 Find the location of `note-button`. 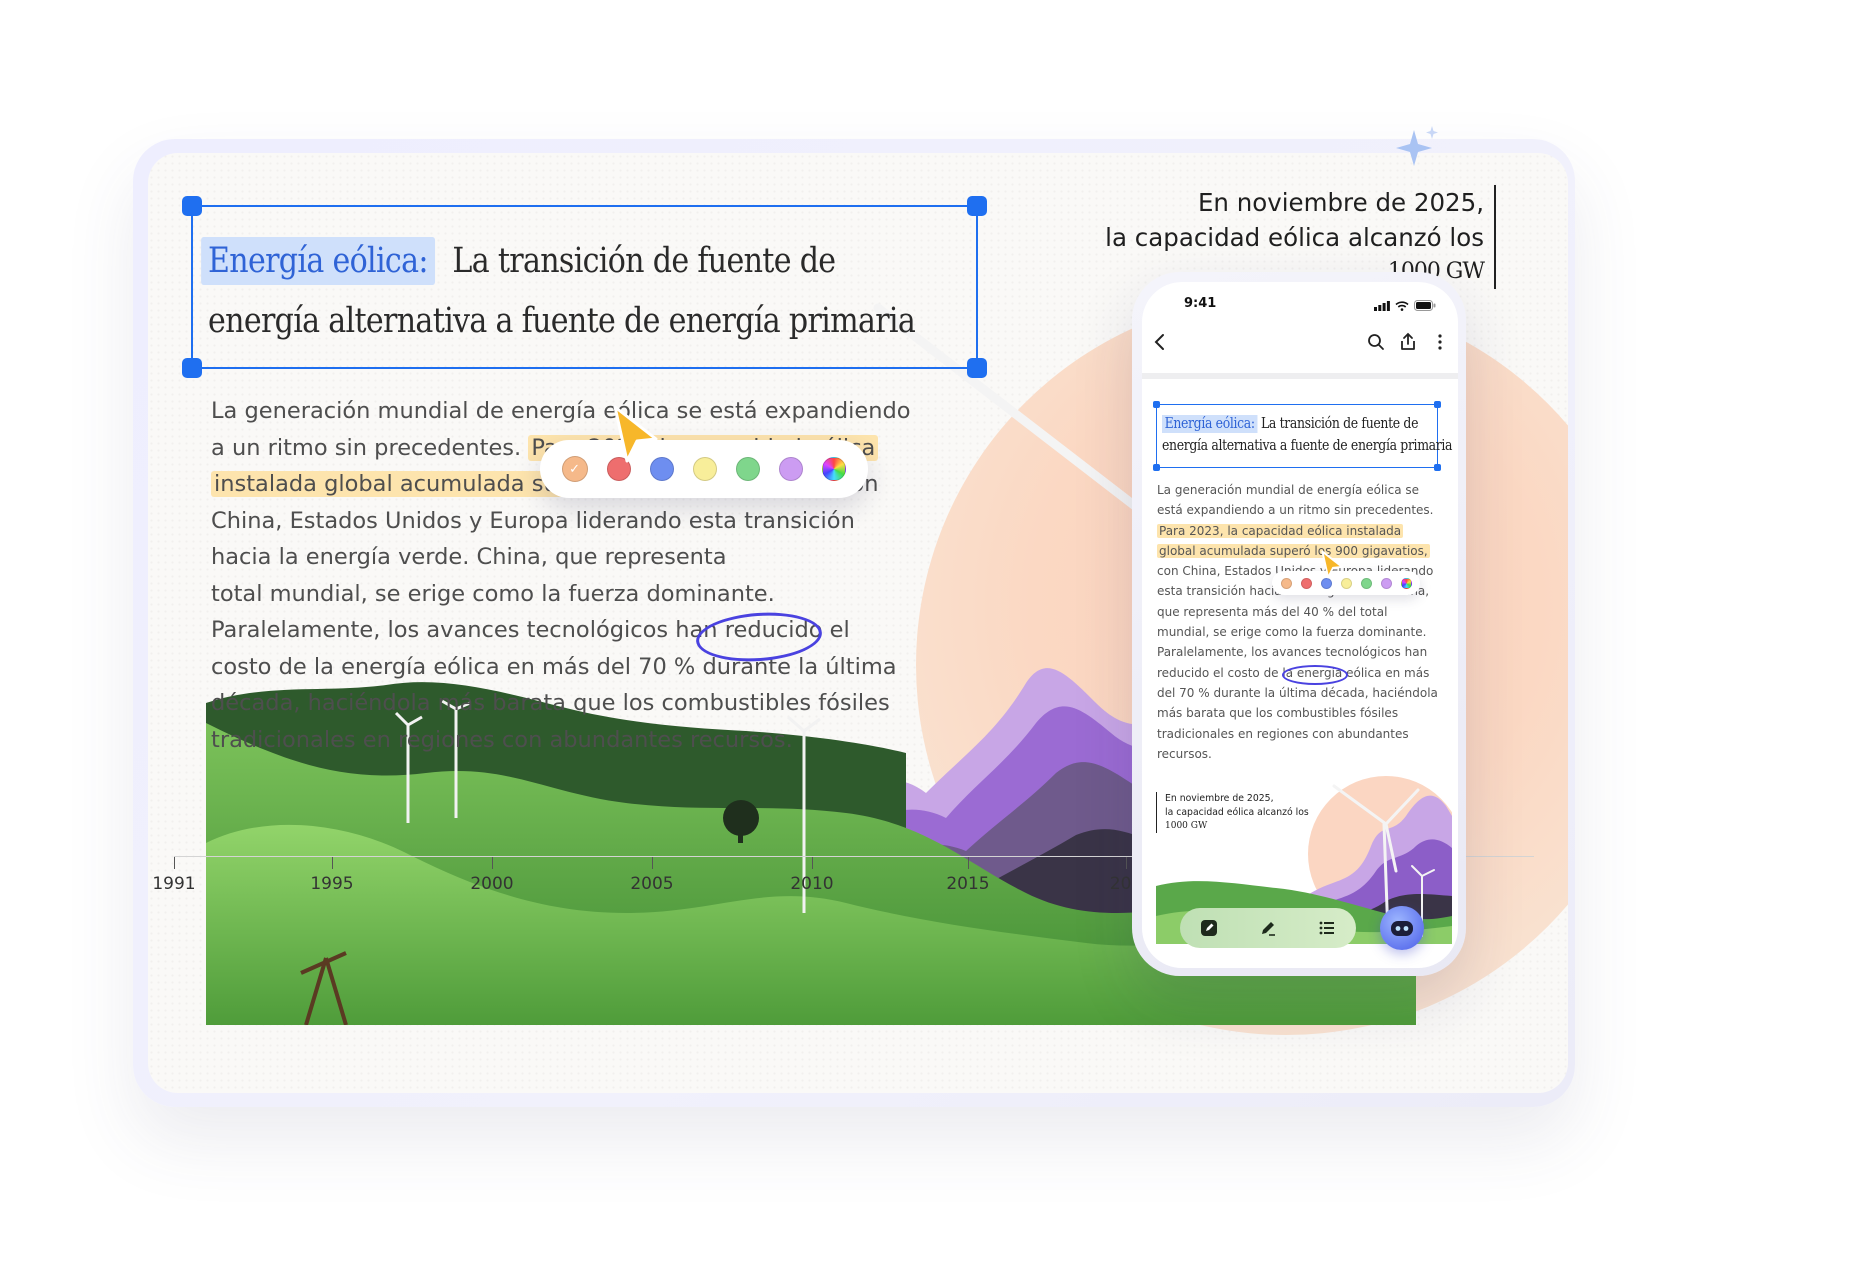

note-button is located at coordinates (1209, 928).